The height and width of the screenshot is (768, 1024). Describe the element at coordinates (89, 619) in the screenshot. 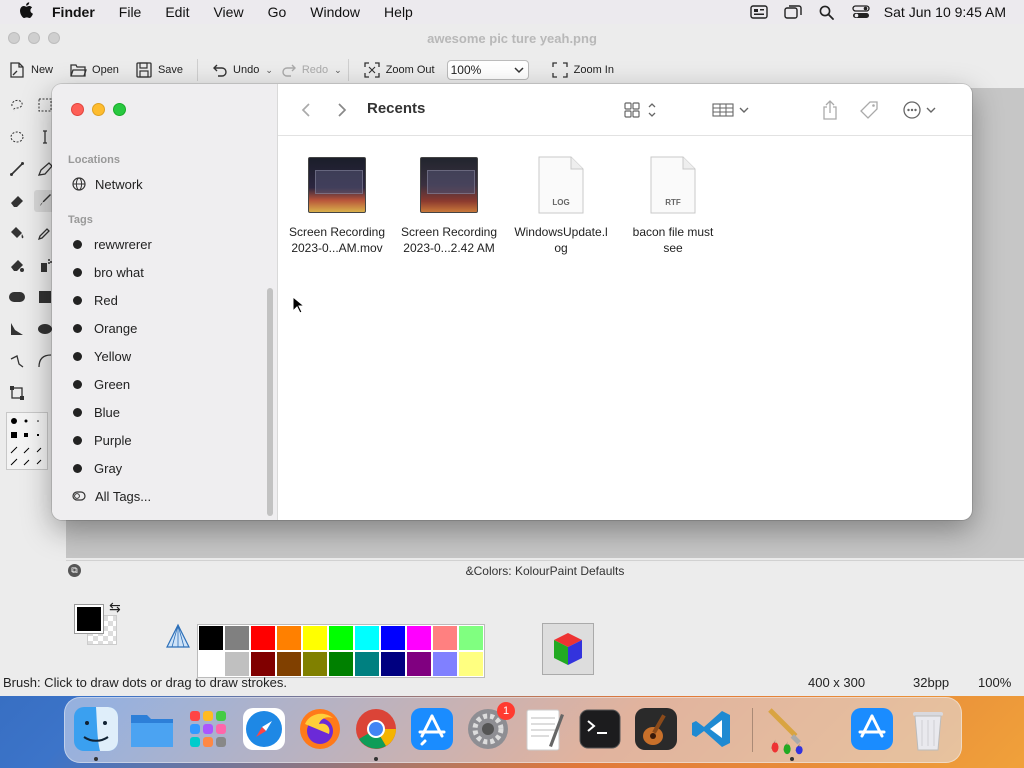

I see `foreground-color-swatch` at that location.